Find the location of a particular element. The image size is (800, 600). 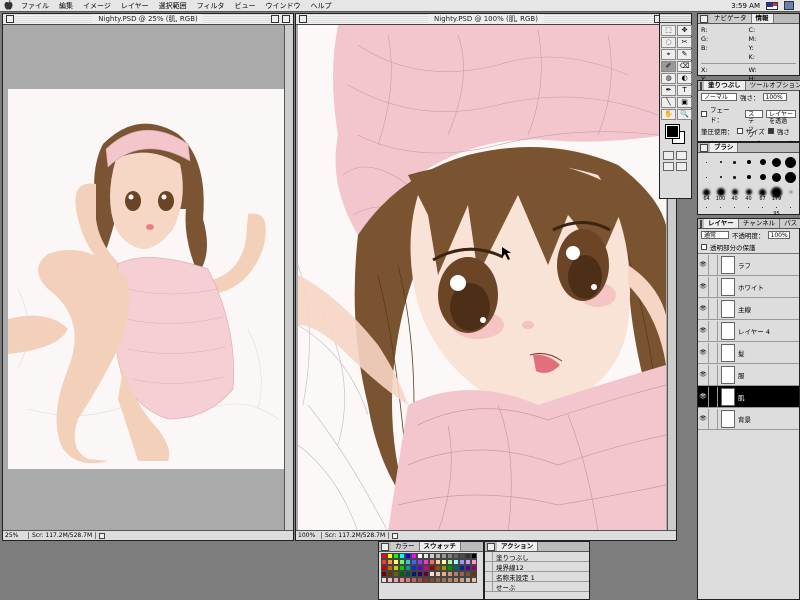

status-menu-arrow-icon is located at coordinates (102, 535).